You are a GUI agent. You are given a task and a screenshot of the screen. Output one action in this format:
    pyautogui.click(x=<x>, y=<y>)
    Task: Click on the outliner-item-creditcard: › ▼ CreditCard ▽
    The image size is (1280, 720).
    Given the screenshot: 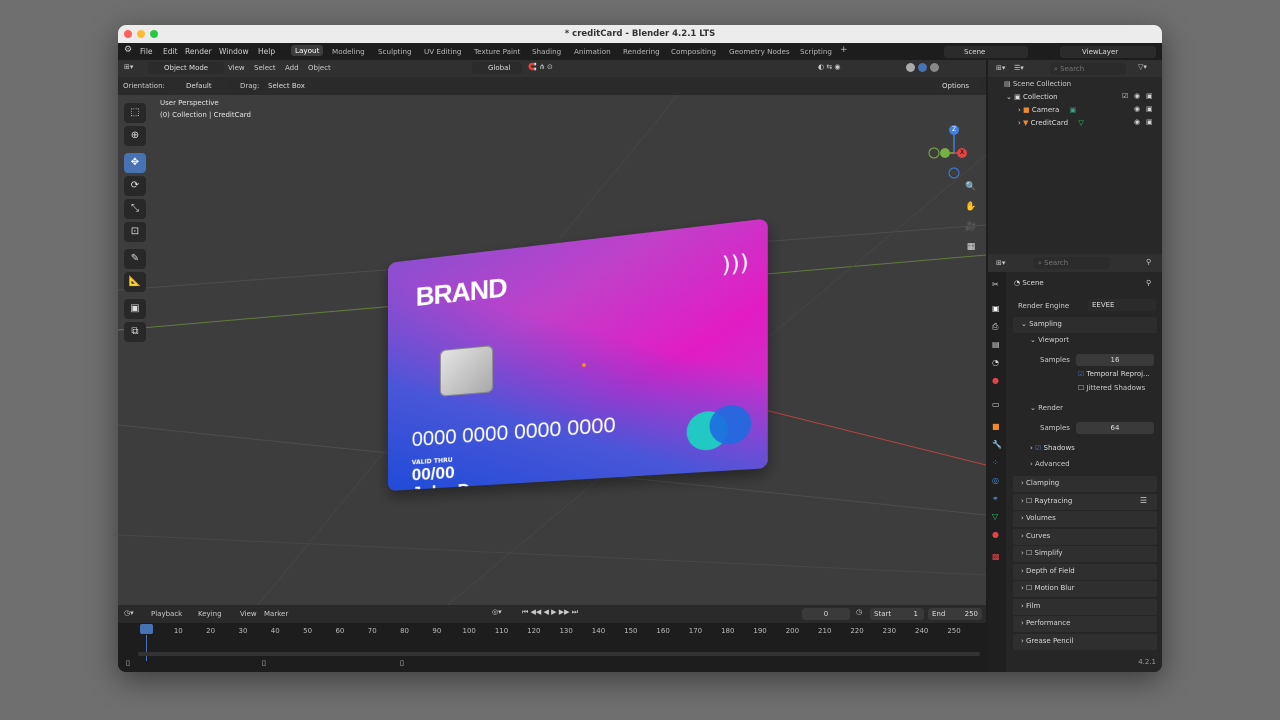 What is the action you would take?
    pyautogui.click(x=1051, y=123)
    